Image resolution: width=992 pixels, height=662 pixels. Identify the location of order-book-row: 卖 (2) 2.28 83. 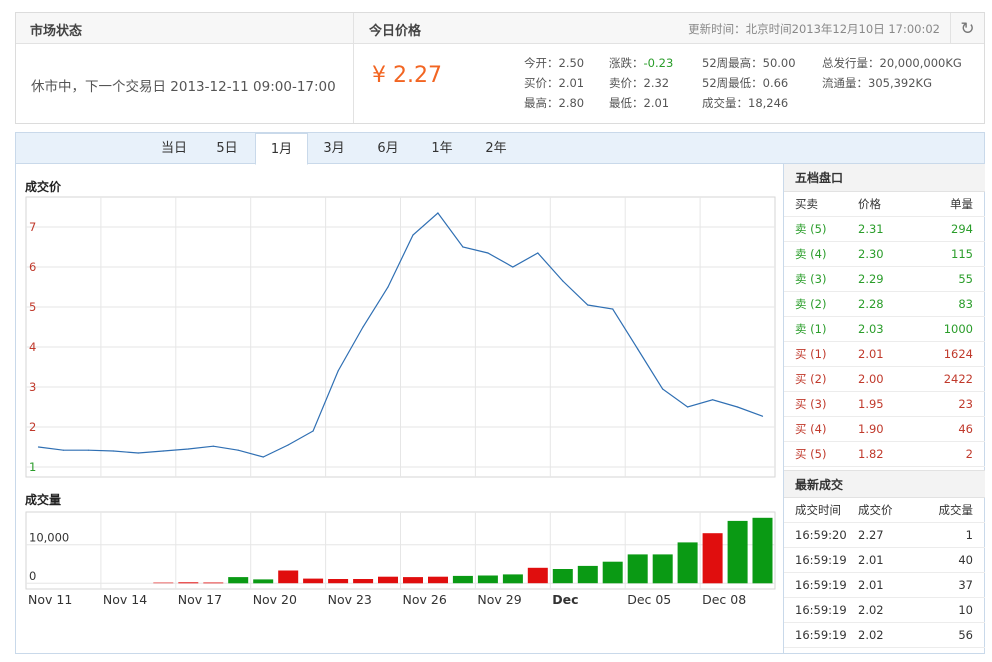
(884, 304).